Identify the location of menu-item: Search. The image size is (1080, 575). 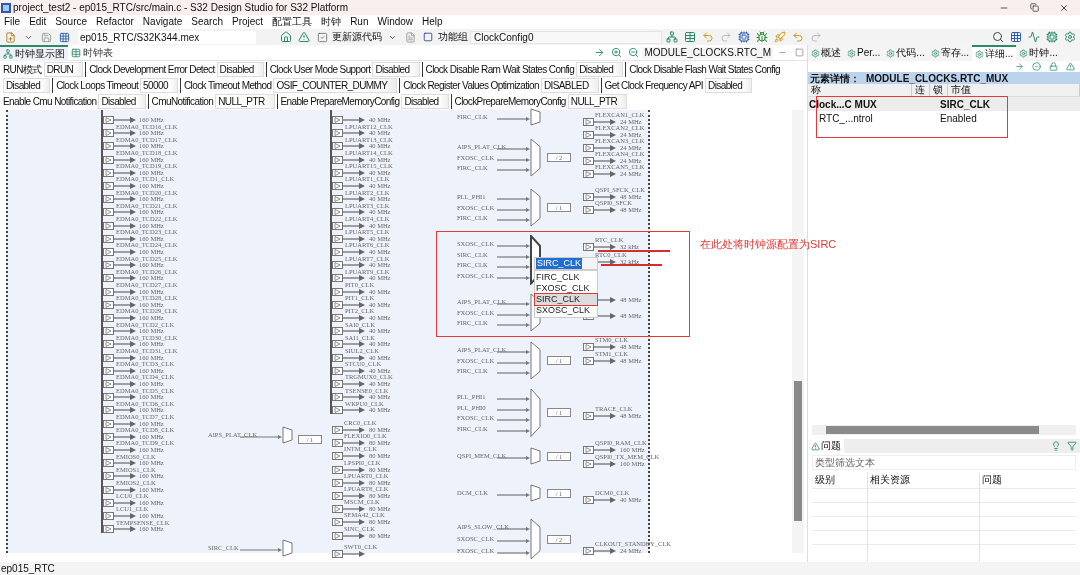
(207, 22).